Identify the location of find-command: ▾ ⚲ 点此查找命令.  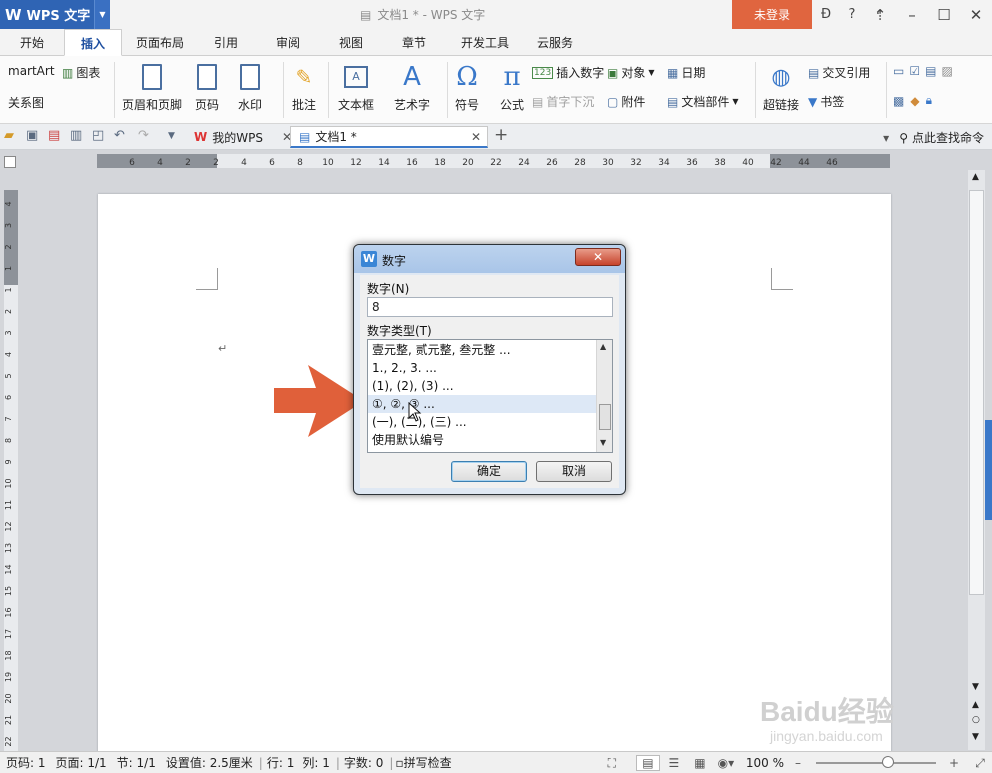
(933, 137).